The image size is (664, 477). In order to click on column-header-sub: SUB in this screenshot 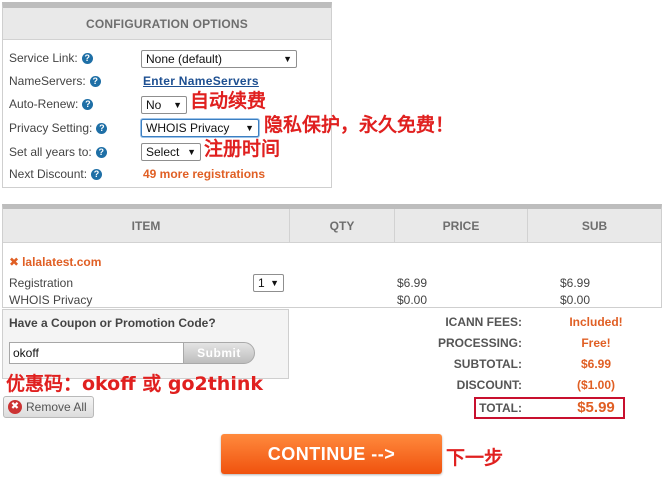, I will do `click(594, 226)`.